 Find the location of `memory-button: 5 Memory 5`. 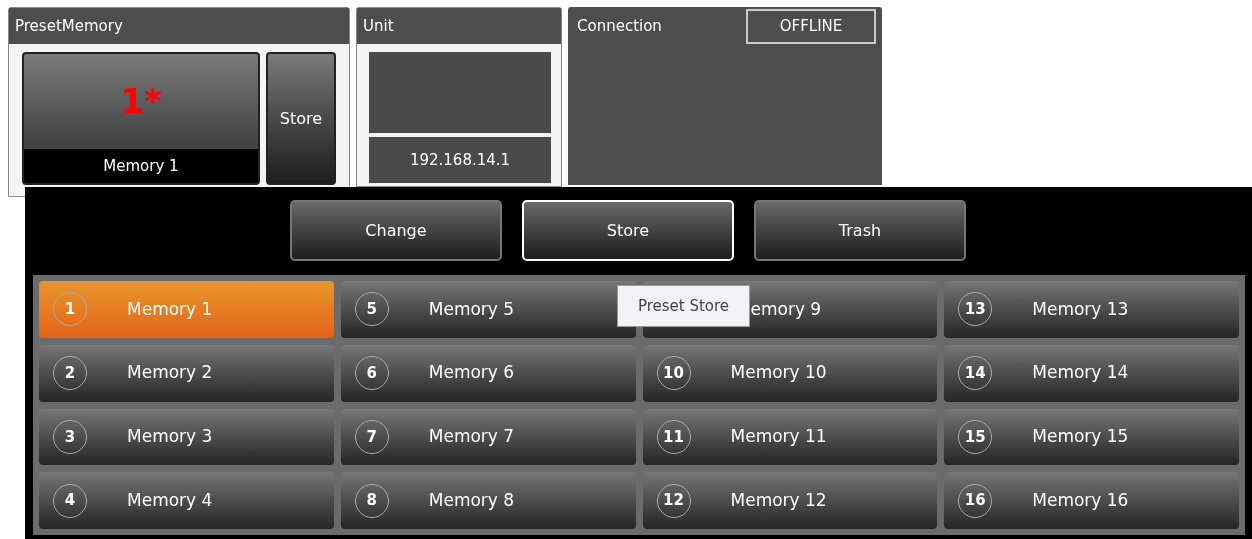

memory-button: 5 Memory 5 is located at coordinates (488, 309).